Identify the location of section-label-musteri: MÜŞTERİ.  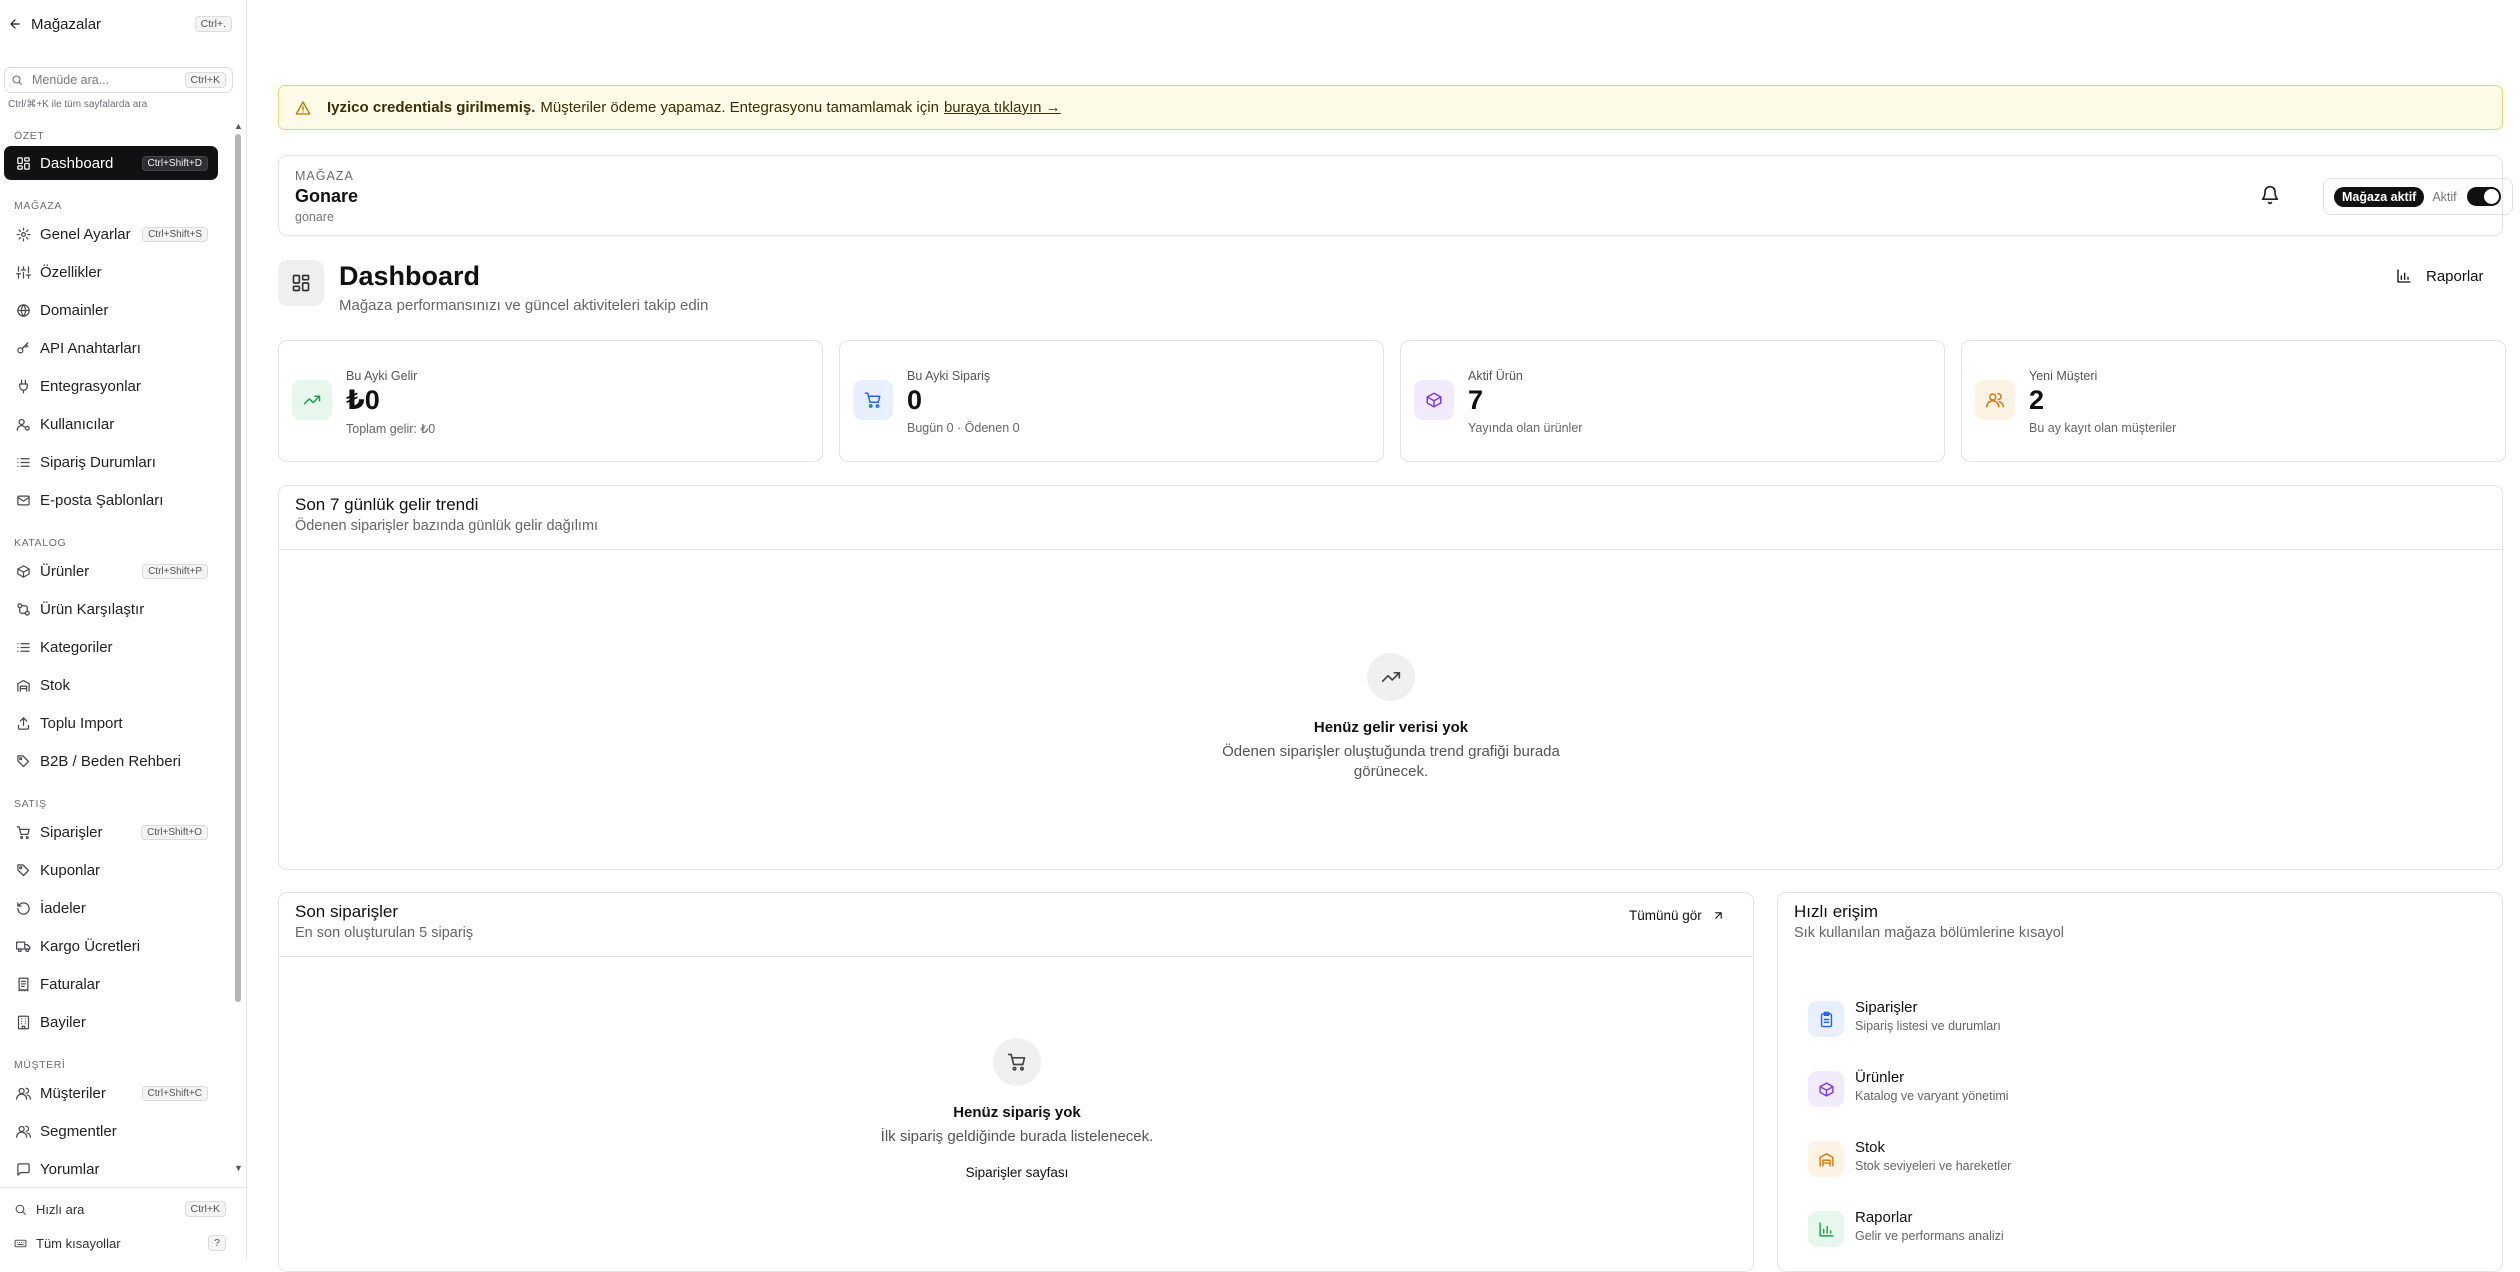
(40, 1065).